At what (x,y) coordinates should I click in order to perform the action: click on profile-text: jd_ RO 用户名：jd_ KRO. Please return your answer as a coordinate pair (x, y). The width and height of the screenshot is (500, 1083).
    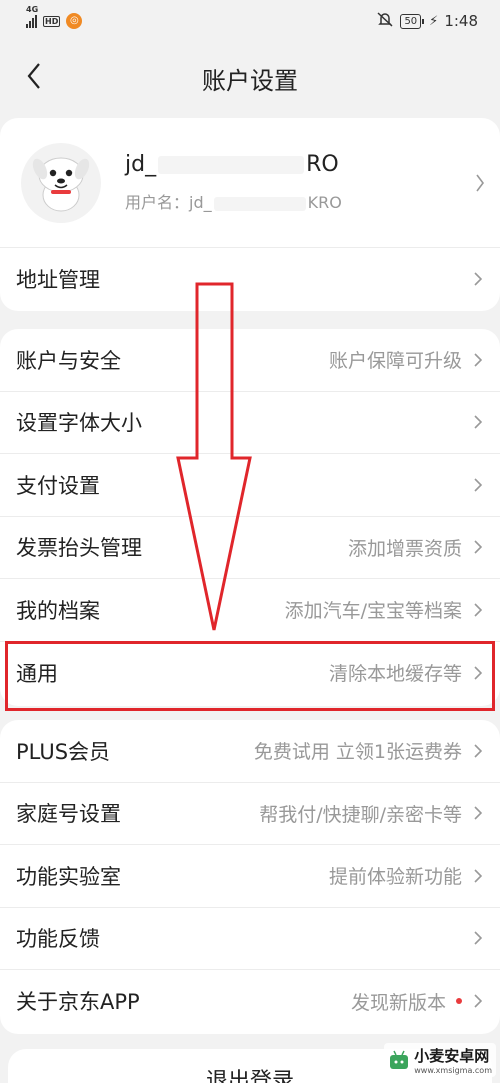
    Looking at the image, I should click on (233, 182).